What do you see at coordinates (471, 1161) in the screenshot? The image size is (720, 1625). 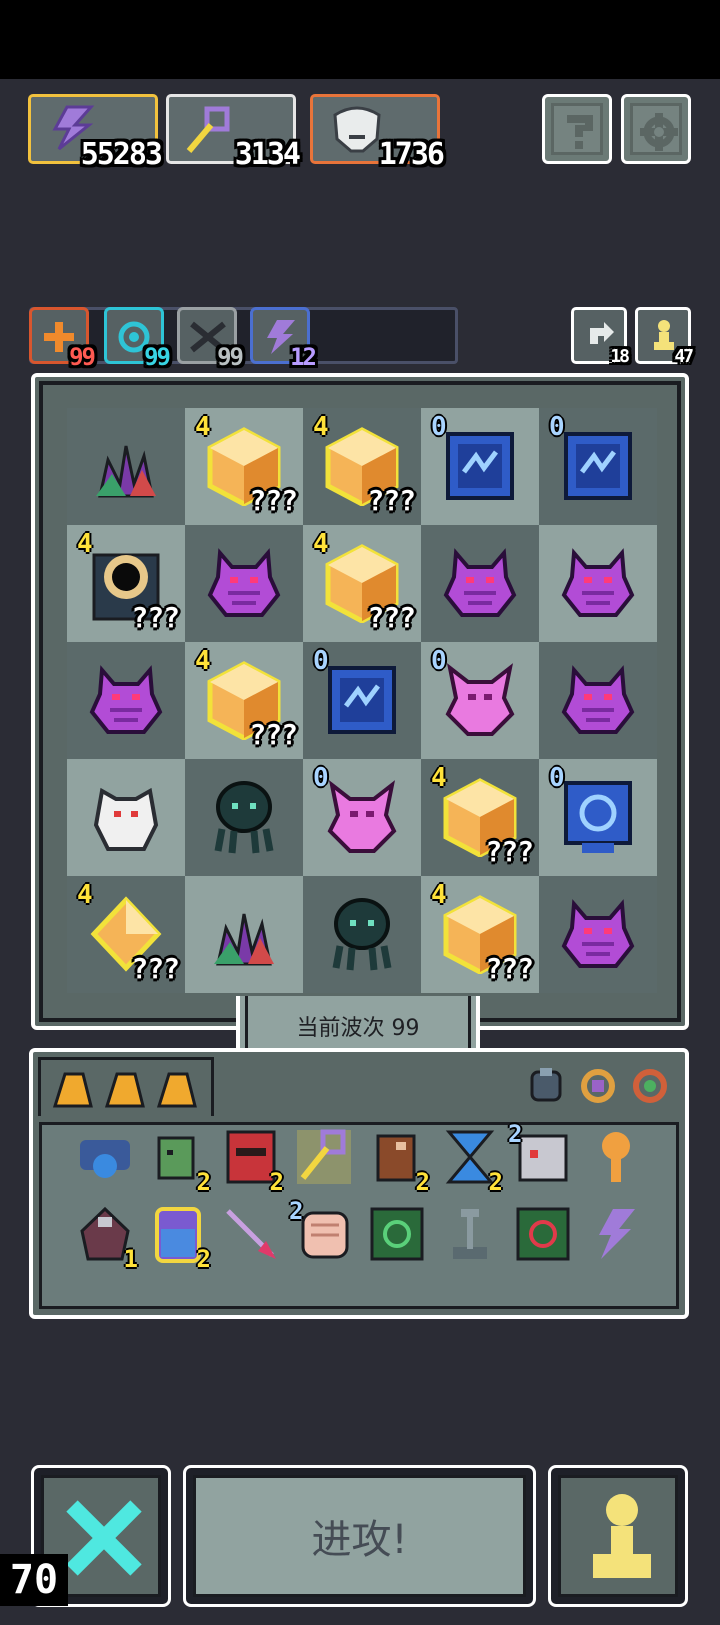 I see `hourglass-item: 2` at bounding box center [471, 1161].